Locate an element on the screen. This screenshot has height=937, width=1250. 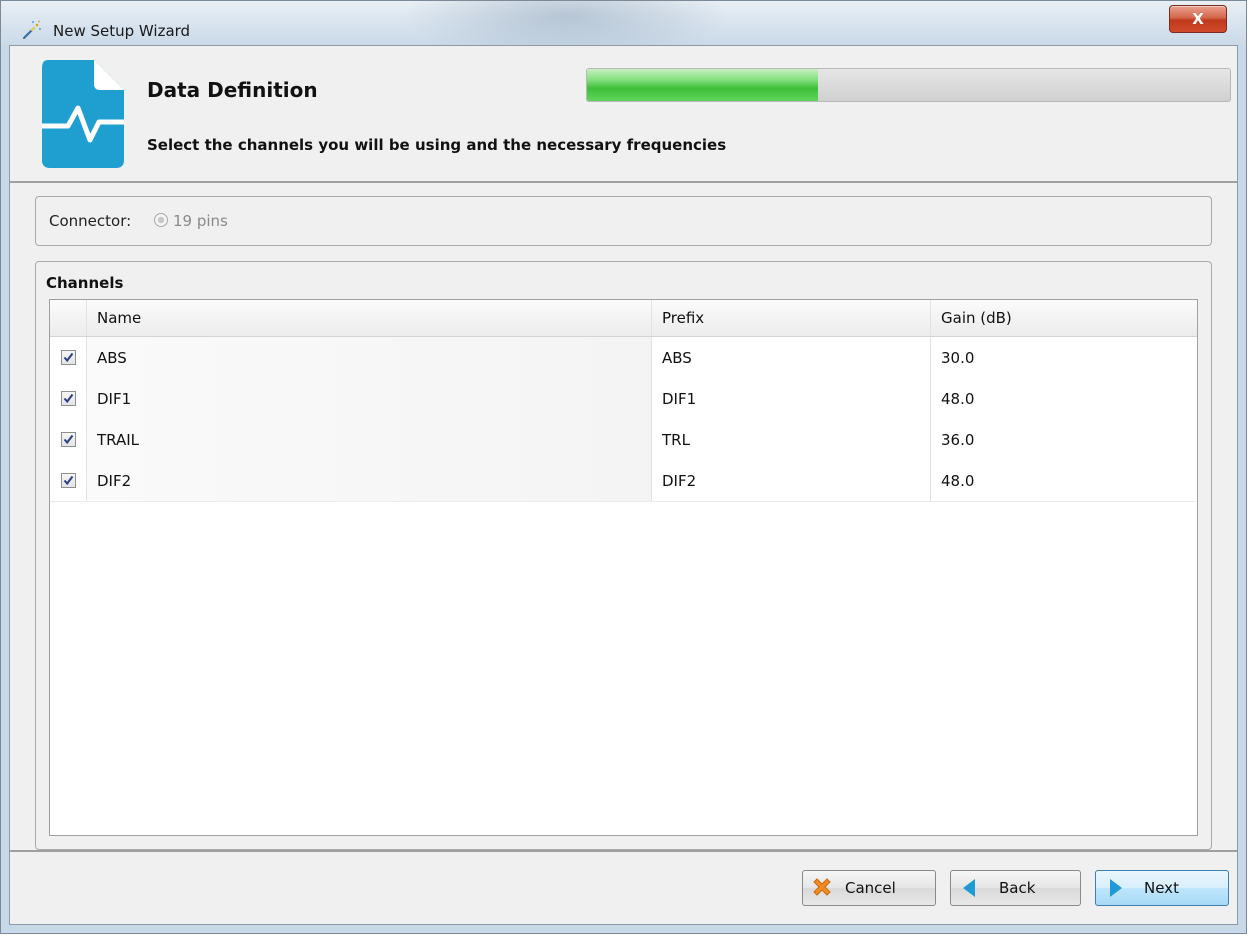
back-label: Back is located at coordinates (1017, 888).